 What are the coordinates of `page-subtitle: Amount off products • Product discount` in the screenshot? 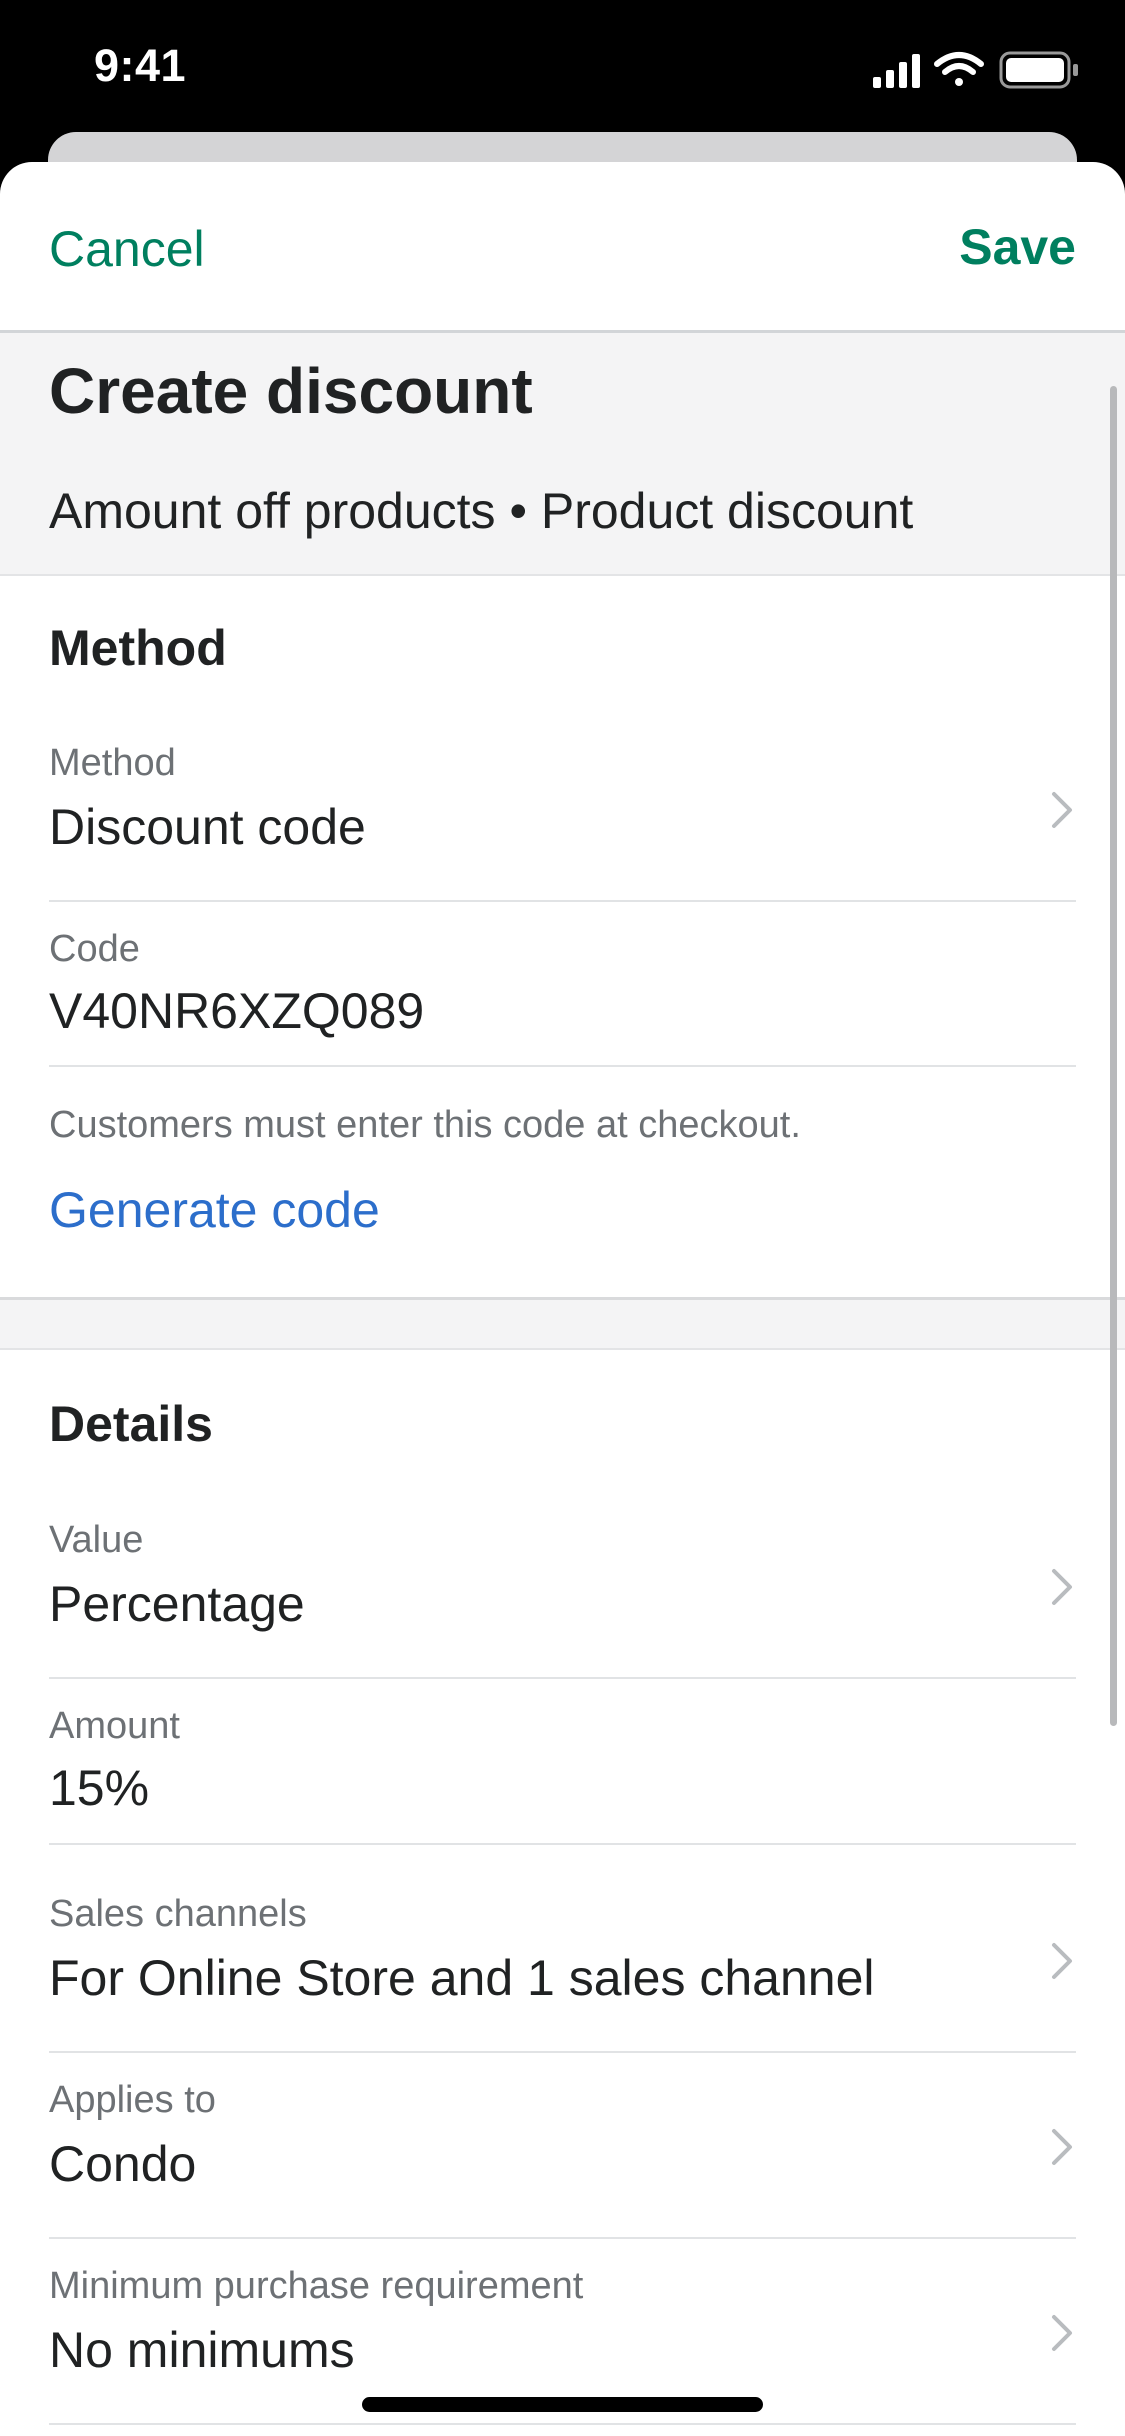 It's located at (481, 511).